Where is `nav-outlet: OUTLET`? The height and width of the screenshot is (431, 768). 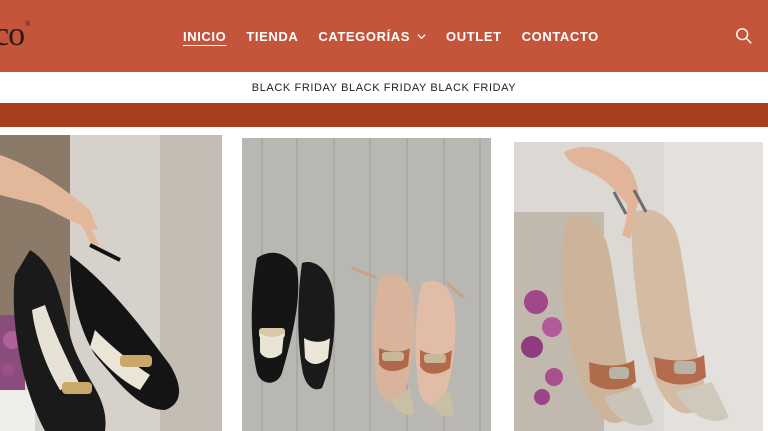 nav-outlet: OUTLET is located at coordinates (474, 36).